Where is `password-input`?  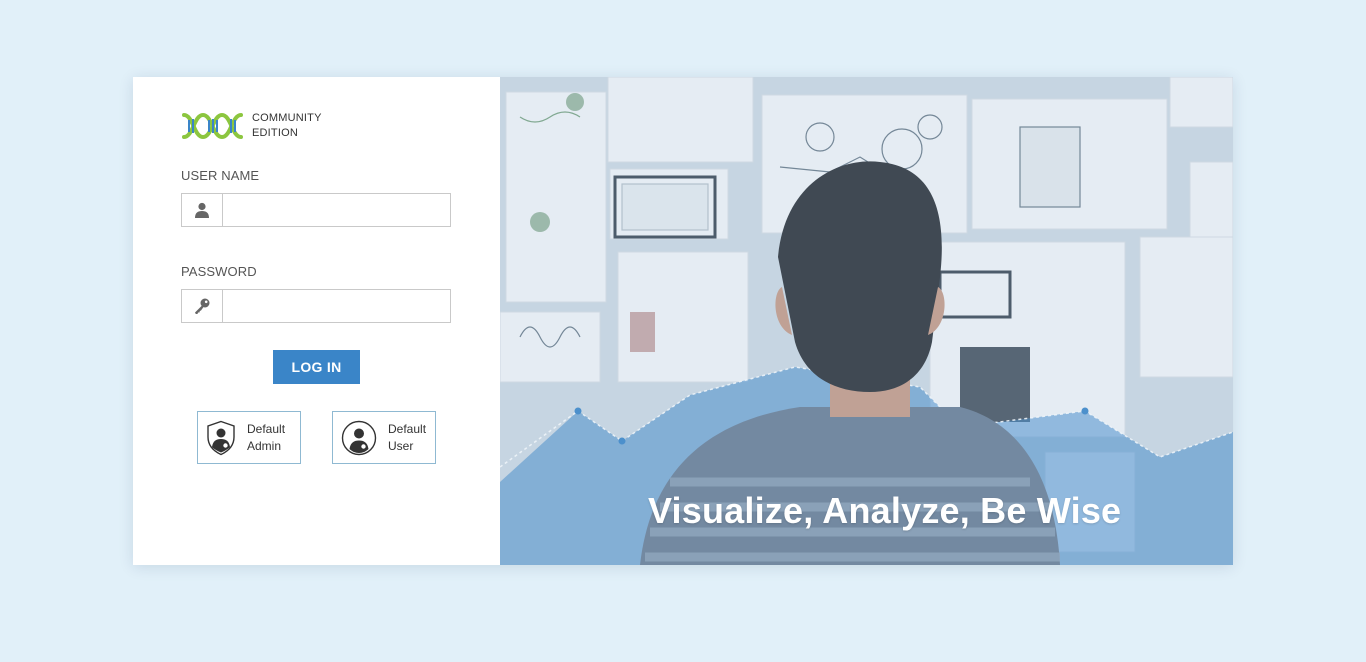 password-input is located at coordinates (336, 306).